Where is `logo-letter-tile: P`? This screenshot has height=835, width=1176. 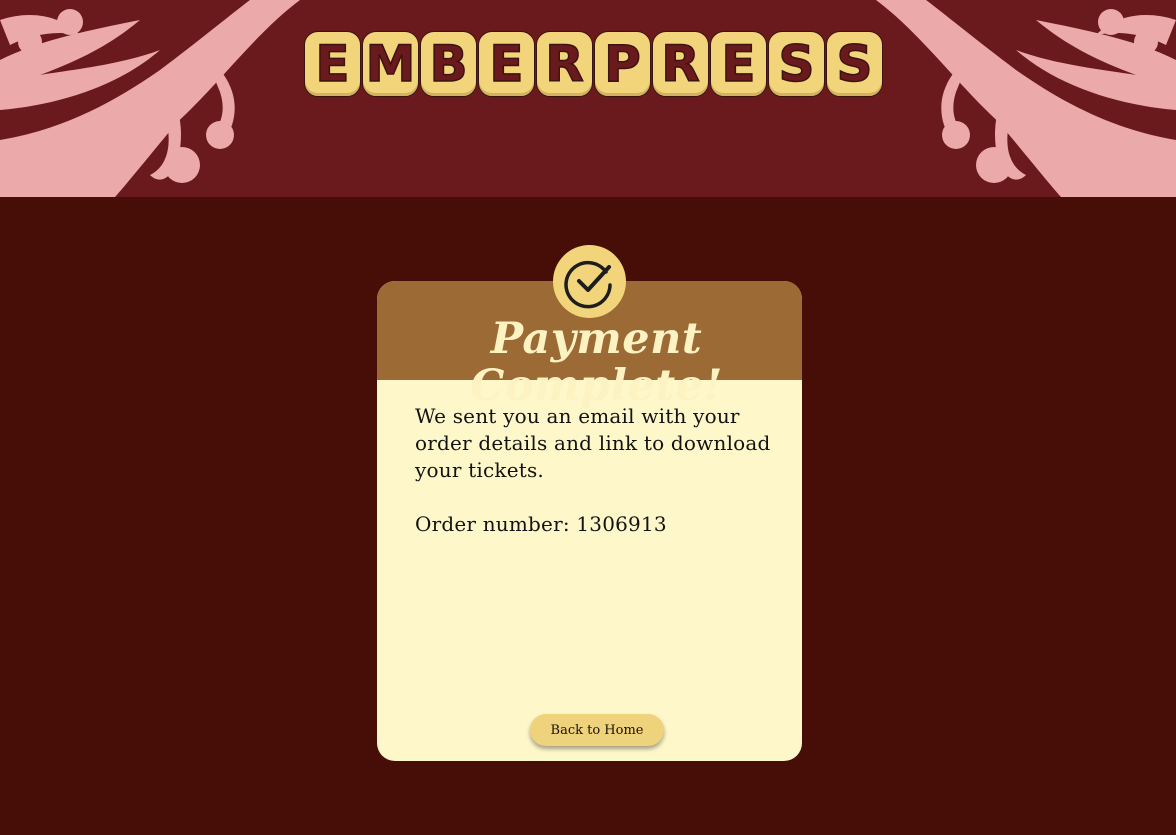
logo-letter-tile: P is located at coordinates (622, 64).